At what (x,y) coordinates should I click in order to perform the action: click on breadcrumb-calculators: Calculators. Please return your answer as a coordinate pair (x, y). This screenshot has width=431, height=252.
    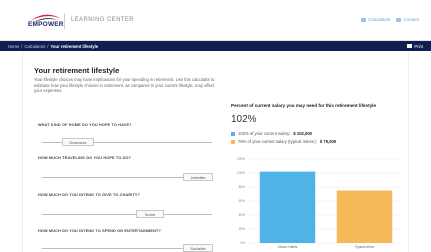
    Looking at the image, I should click on (34, 46).